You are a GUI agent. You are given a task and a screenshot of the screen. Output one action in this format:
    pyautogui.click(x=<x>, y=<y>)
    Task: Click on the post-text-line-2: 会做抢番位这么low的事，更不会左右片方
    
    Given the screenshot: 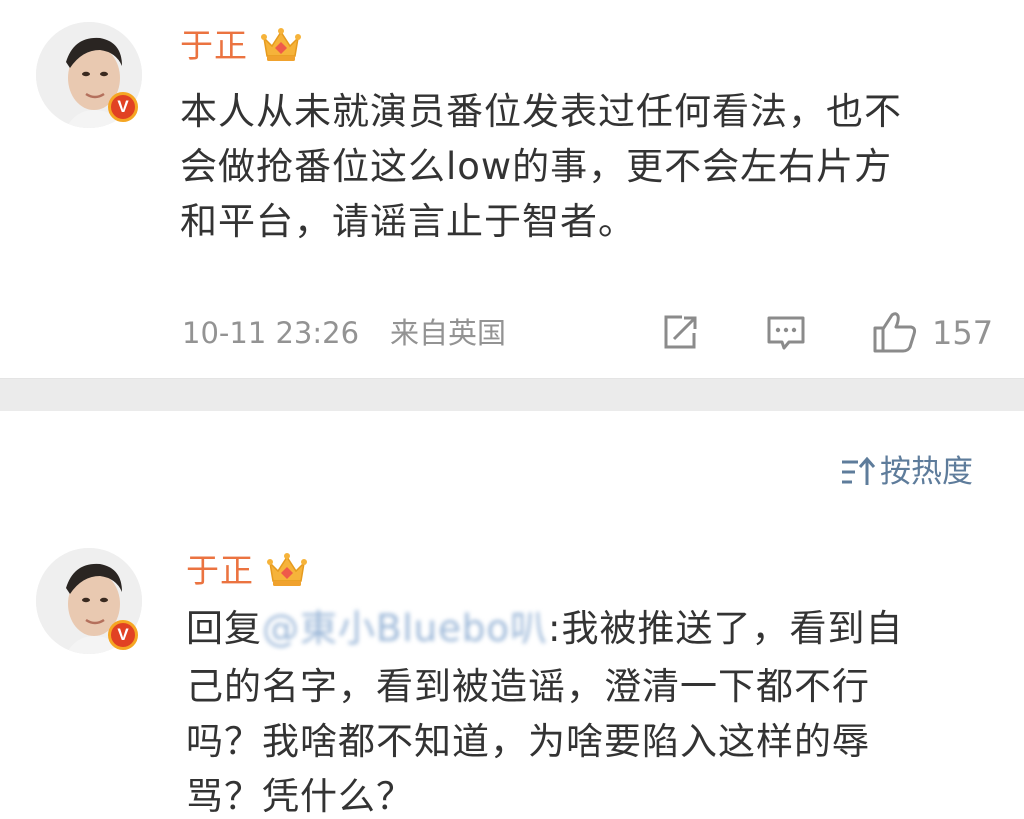 What is the action you would take?
    pyautogui.click(x=536, y=166)
    